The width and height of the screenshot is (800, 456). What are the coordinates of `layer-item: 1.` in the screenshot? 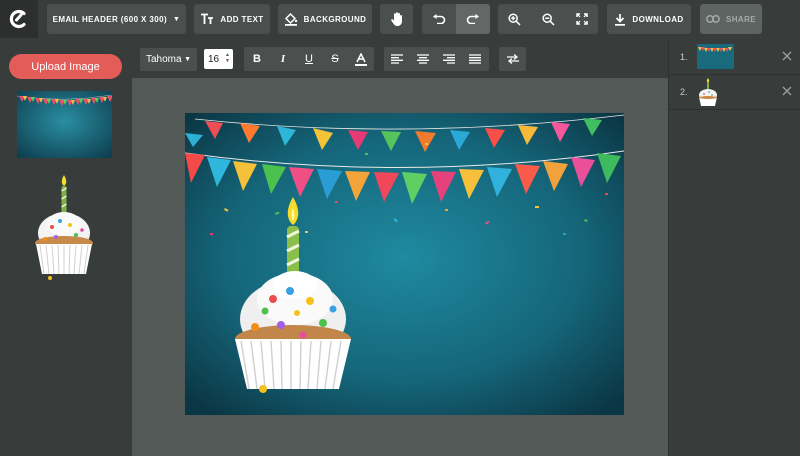 It's located at (734, 57).